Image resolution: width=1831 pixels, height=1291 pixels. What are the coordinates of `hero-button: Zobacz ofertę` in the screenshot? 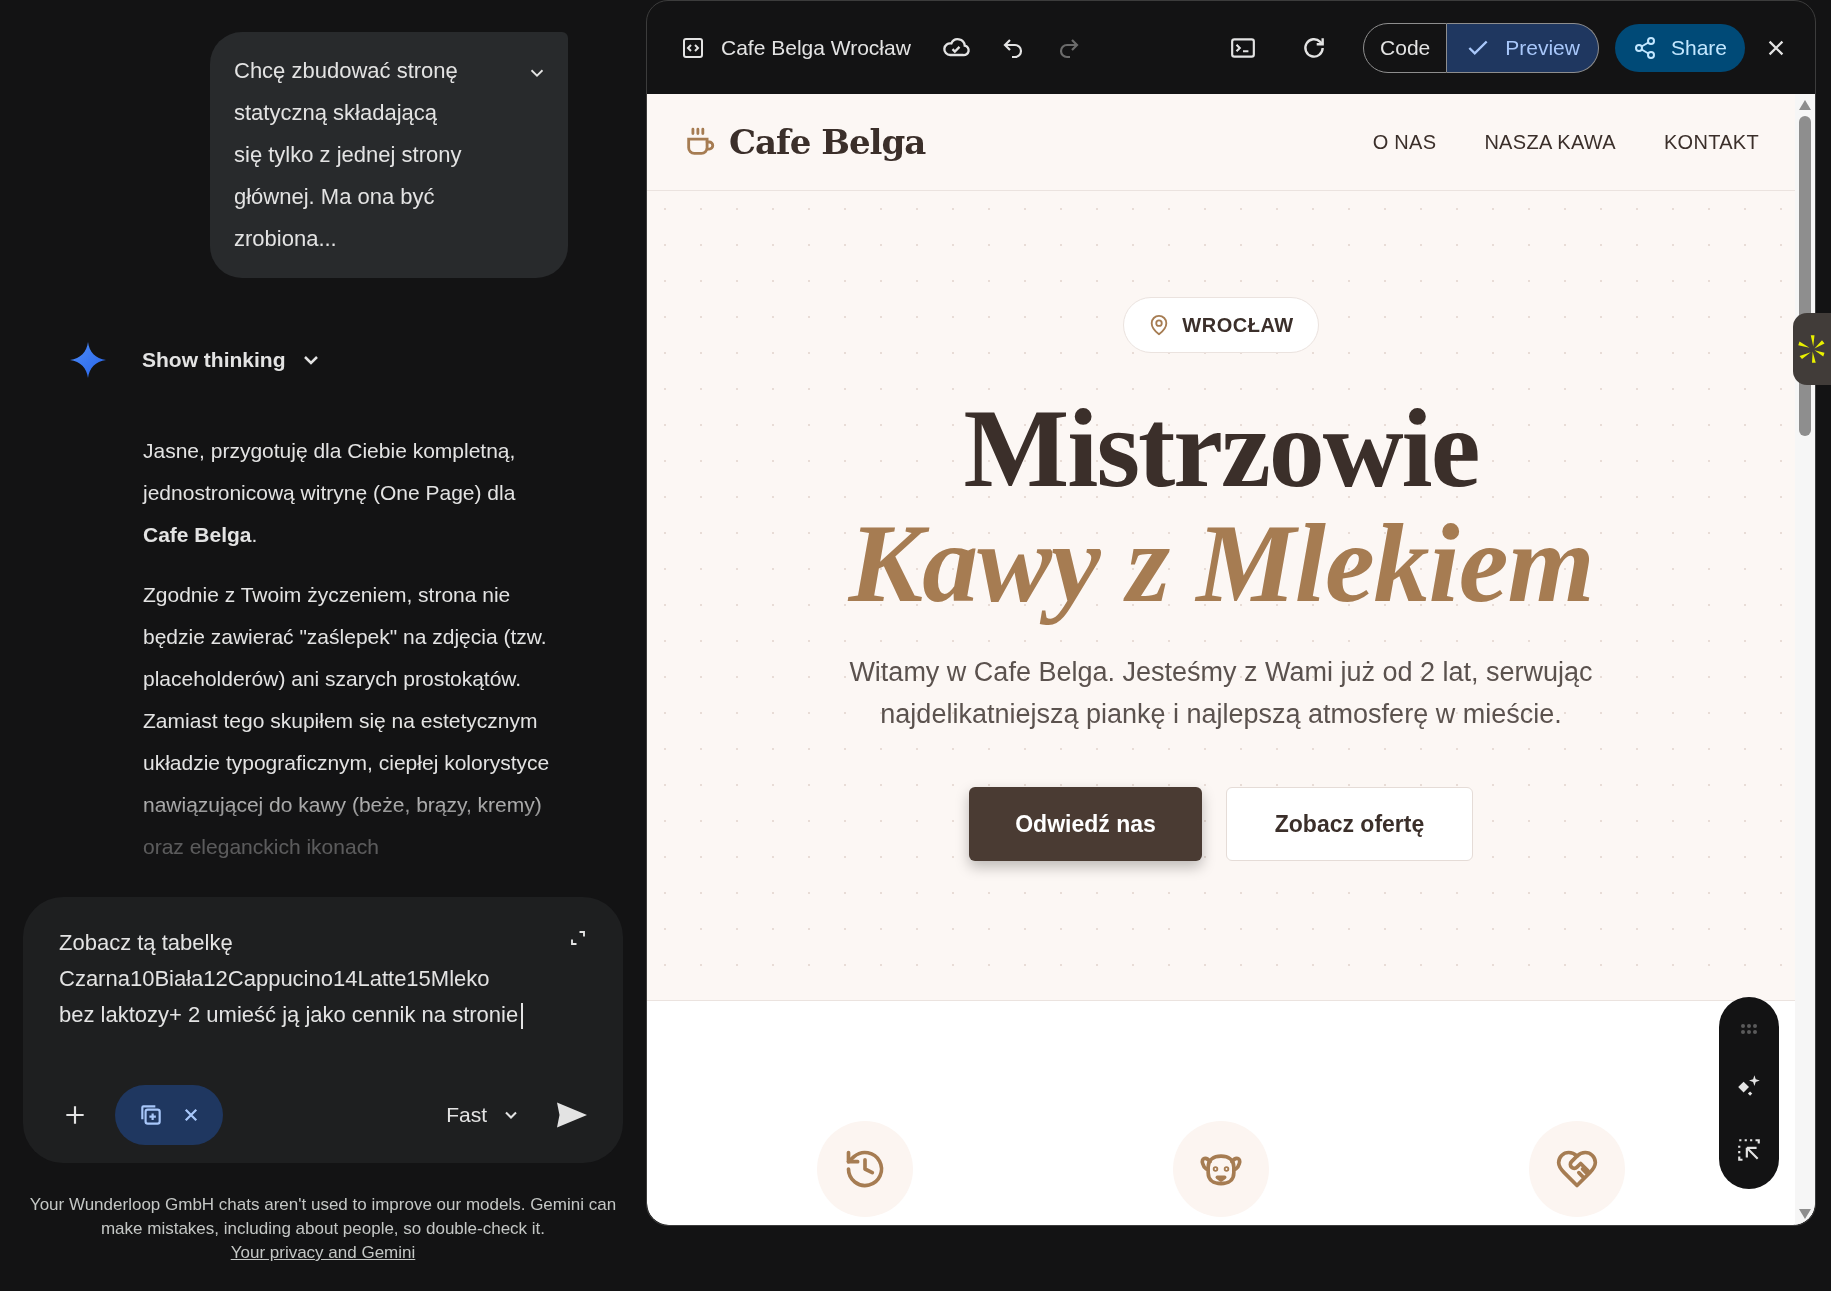 It's located at (1349, 824).